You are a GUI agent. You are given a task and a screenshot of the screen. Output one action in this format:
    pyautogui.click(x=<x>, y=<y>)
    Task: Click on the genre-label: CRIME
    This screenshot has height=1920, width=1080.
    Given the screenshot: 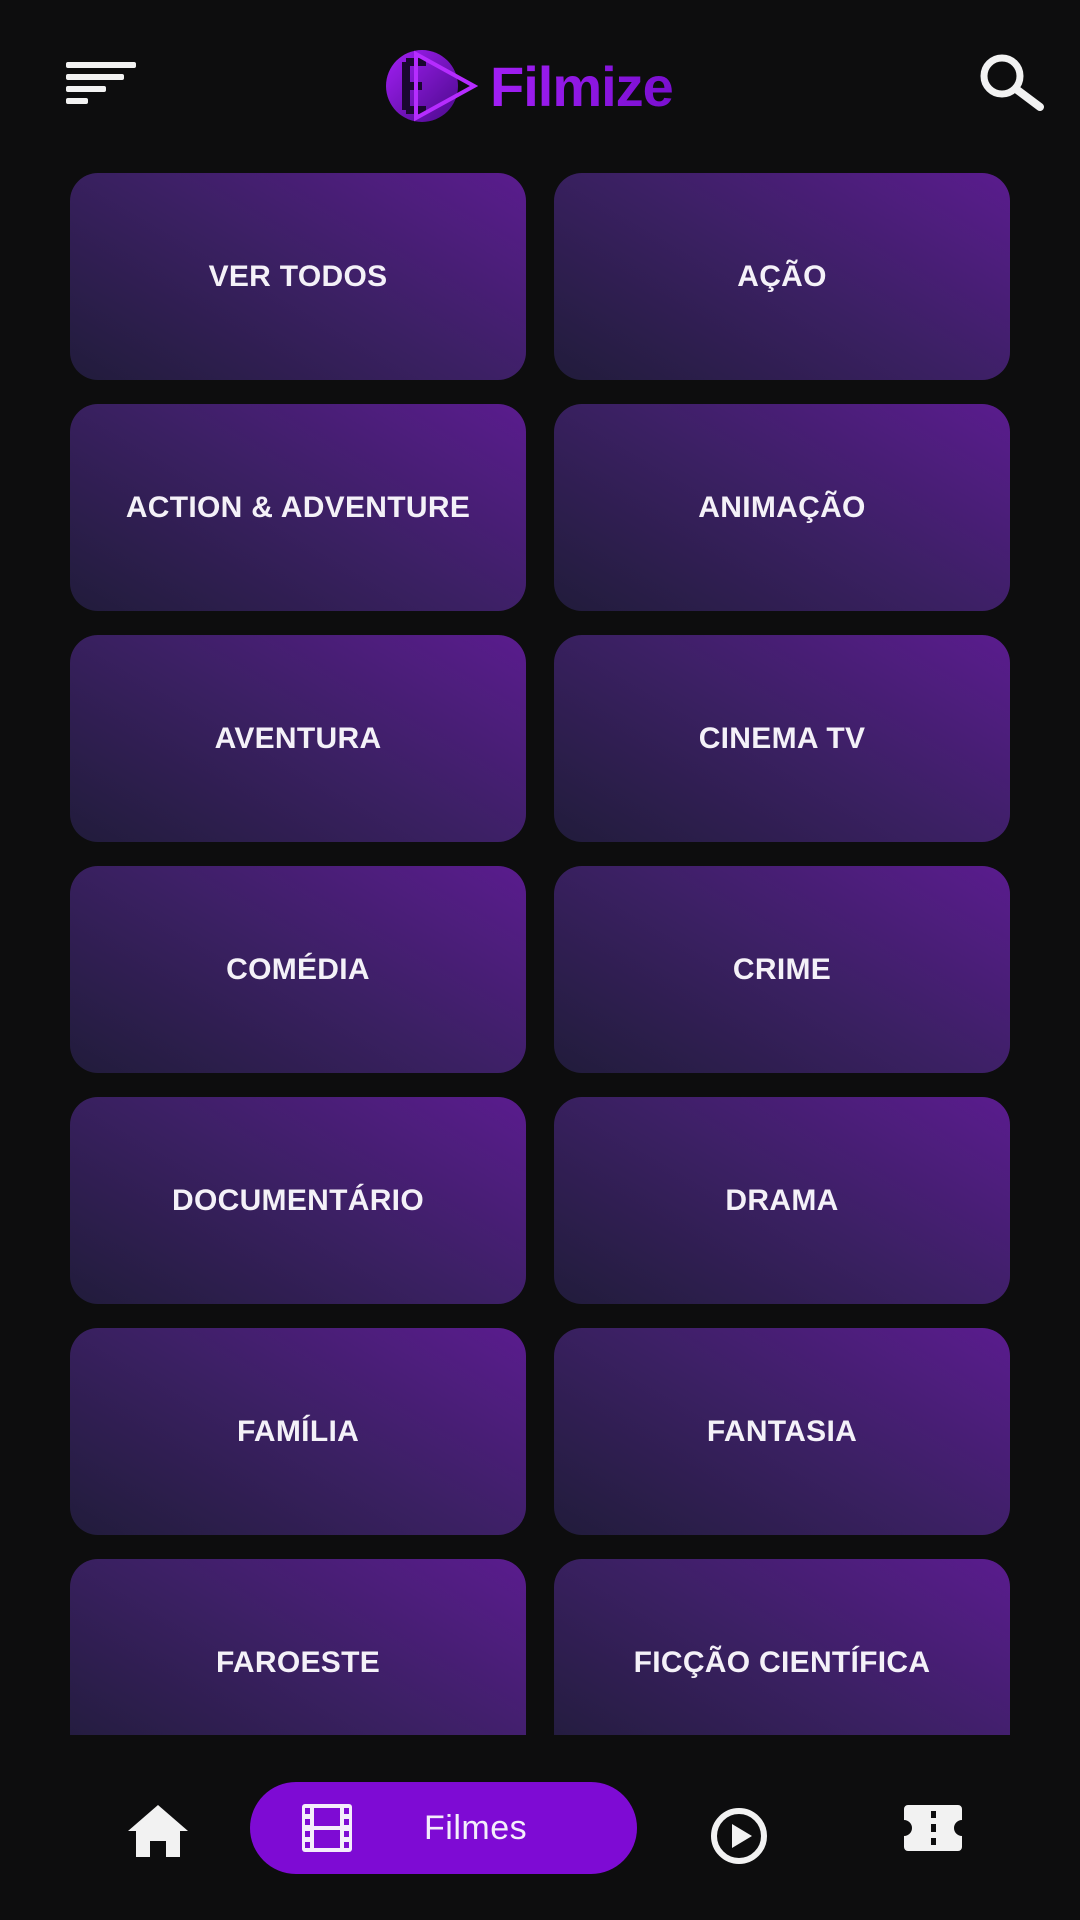 What is the action you would take?
    pyautogui.click(x=782, y=969)
    